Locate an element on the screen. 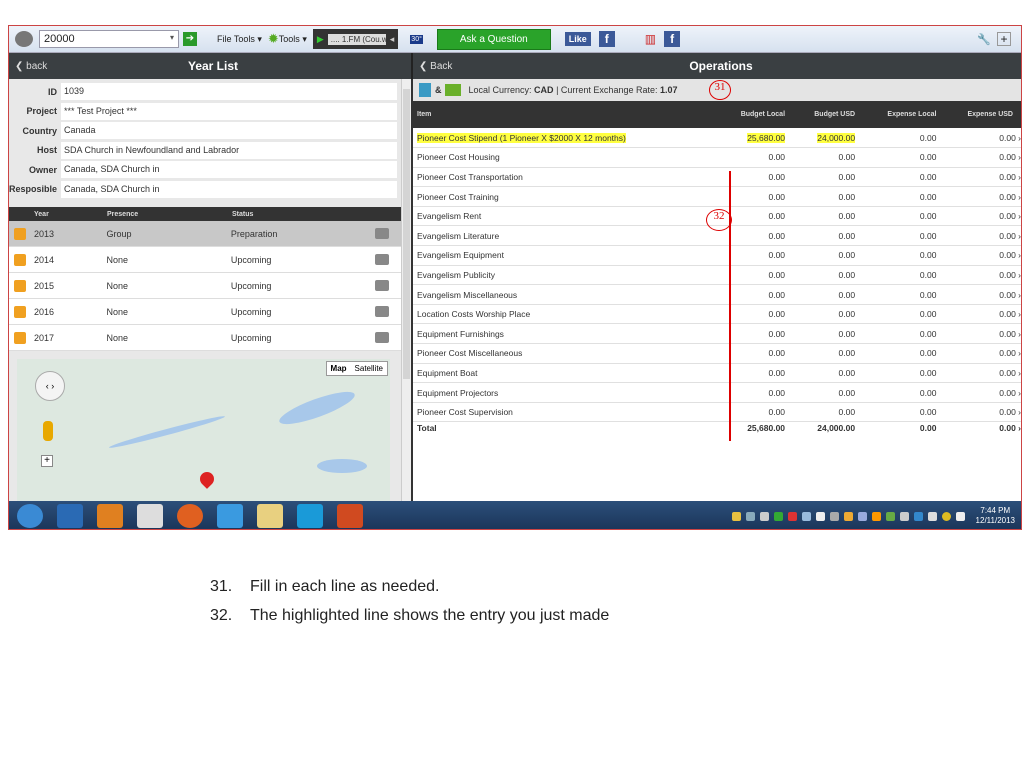 The height and width of the screenshot is (768, 1024). table-row: Pioneer Cost Housing 0.00 0.00 0.00 0.00 › is located at coordinates (717, 157).